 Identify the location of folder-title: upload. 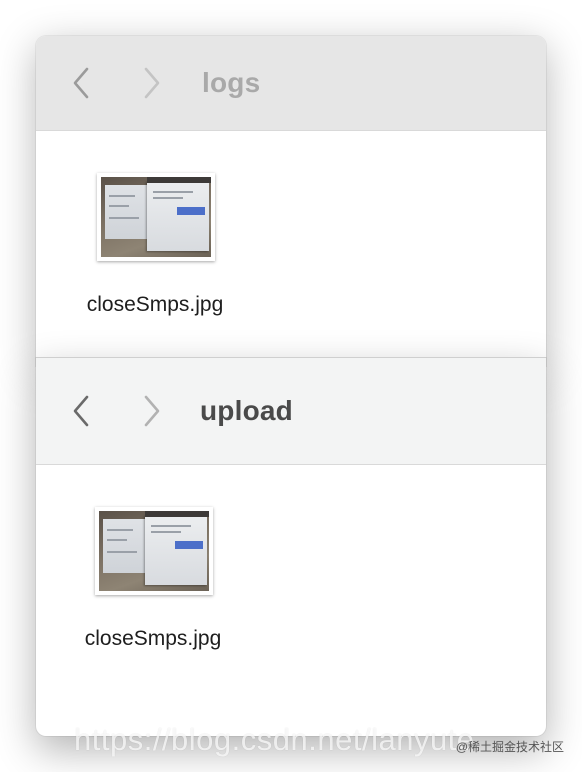
(246, 410).